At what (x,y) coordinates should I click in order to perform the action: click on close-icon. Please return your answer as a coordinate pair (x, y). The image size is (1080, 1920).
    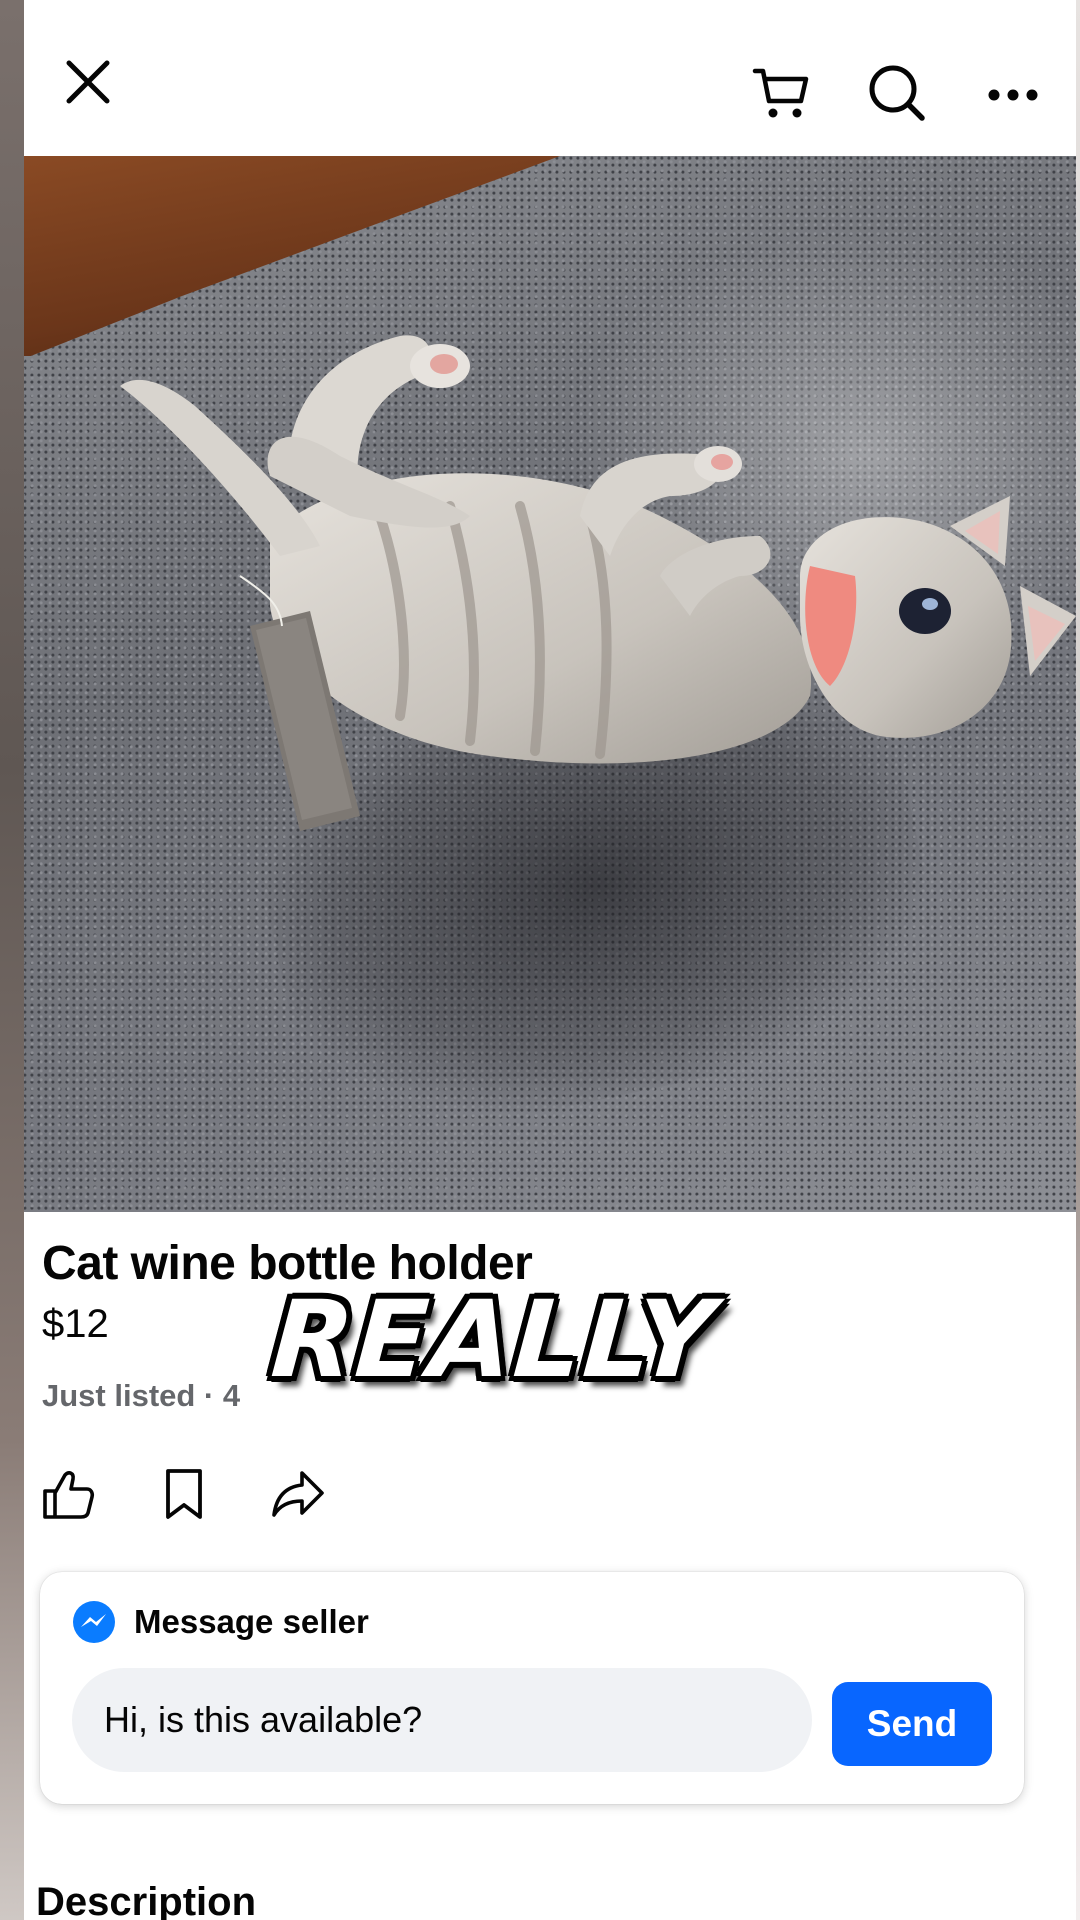
    Looking at the image, I should click on (88, 82).